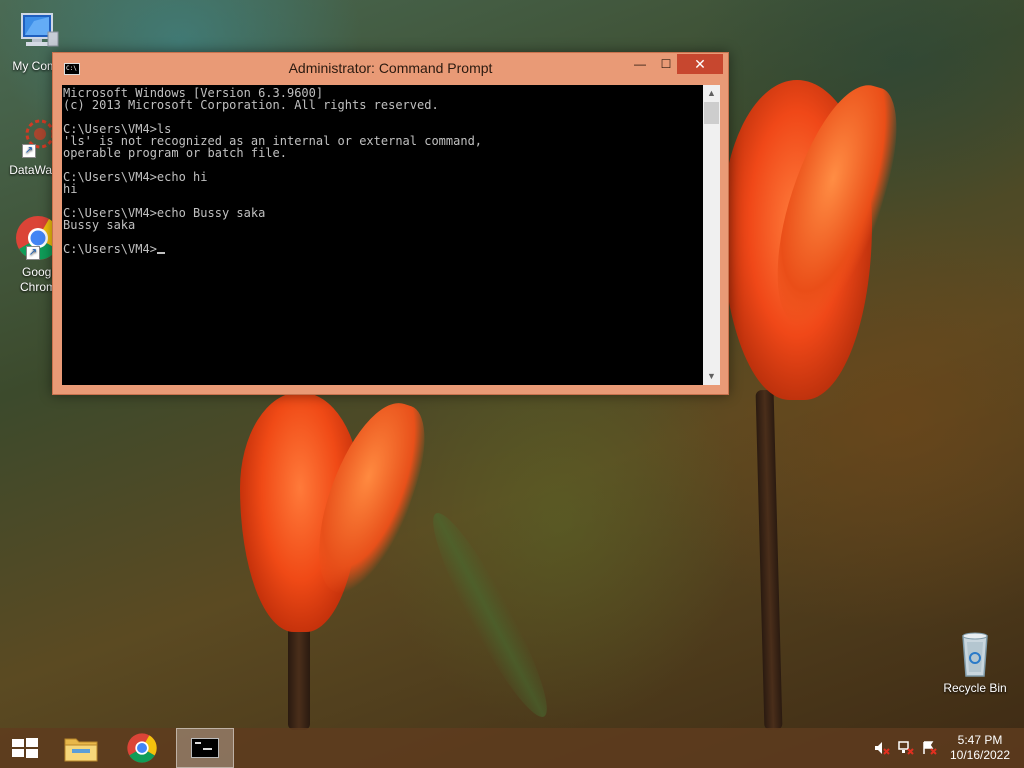  Describe the element at coordinates (38, 32) in the screenshot. I see `computer-icon` at that location.